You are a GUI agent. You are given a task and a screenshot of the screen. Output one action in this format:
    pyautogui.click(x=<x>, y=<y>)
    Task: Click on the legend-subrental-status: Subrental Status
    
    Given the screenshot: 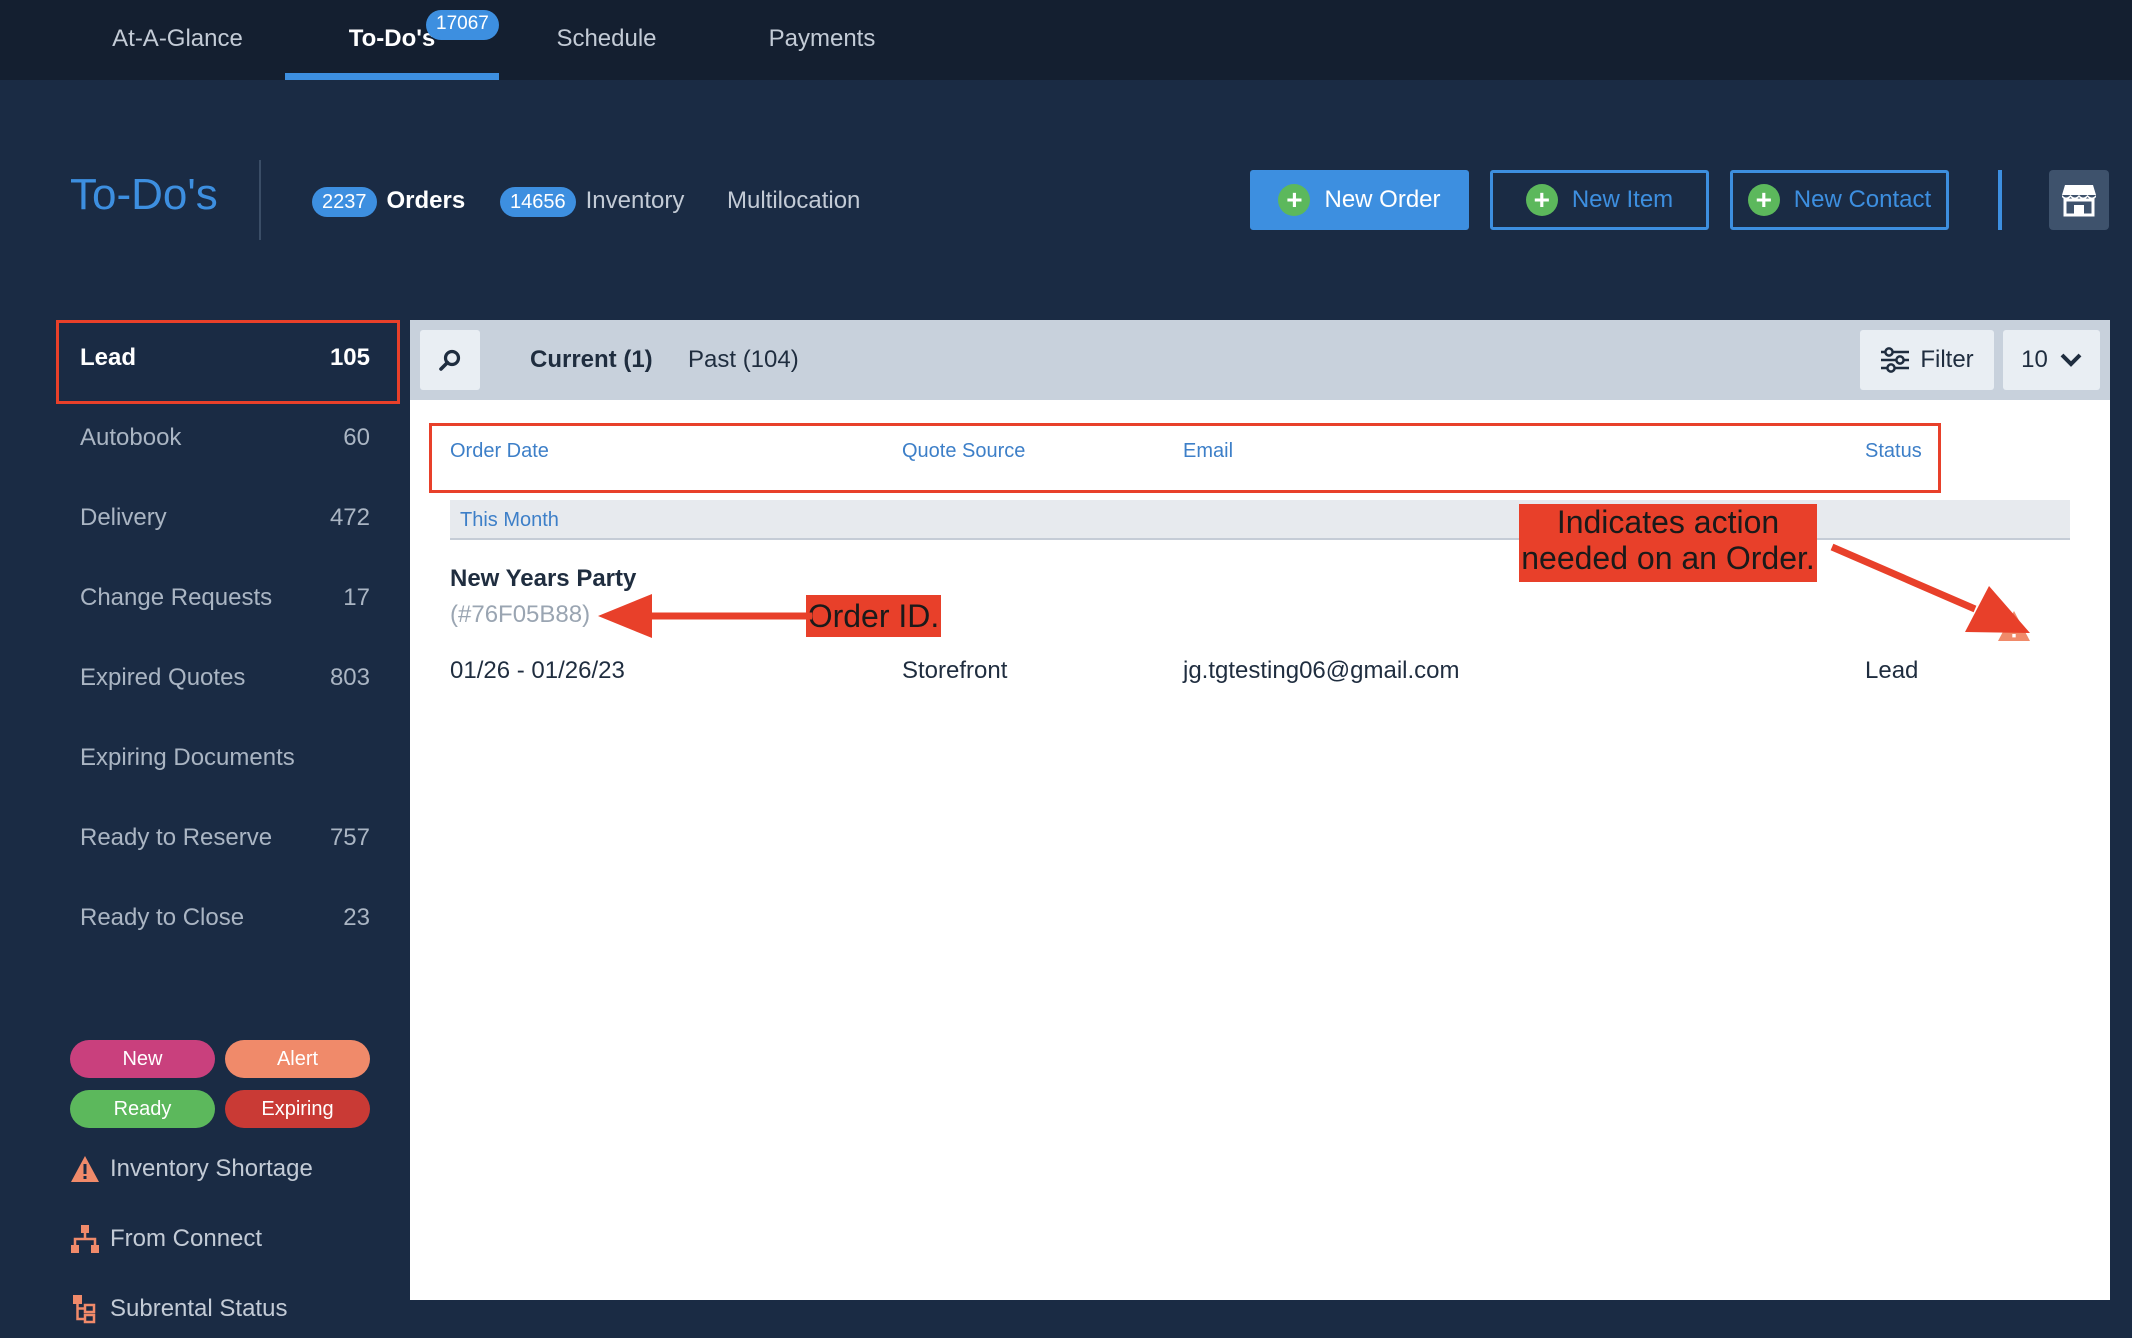 What is the action you would take?
    pyautogui.click(x=178, y=1309)
    